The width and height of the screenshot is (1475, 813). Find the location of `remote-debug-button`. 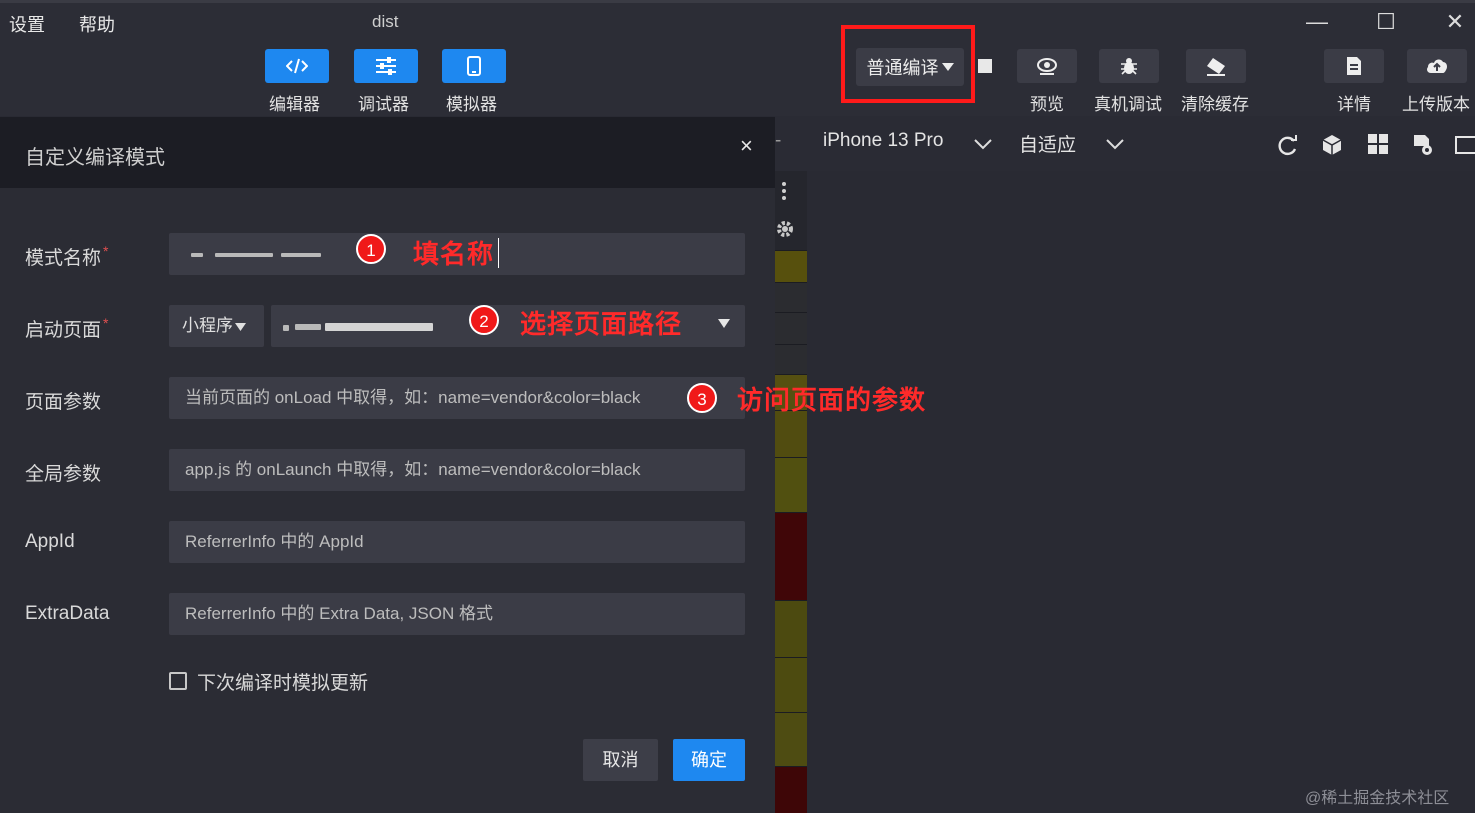

remote-debug-button is located at coordinates (1129, 66).